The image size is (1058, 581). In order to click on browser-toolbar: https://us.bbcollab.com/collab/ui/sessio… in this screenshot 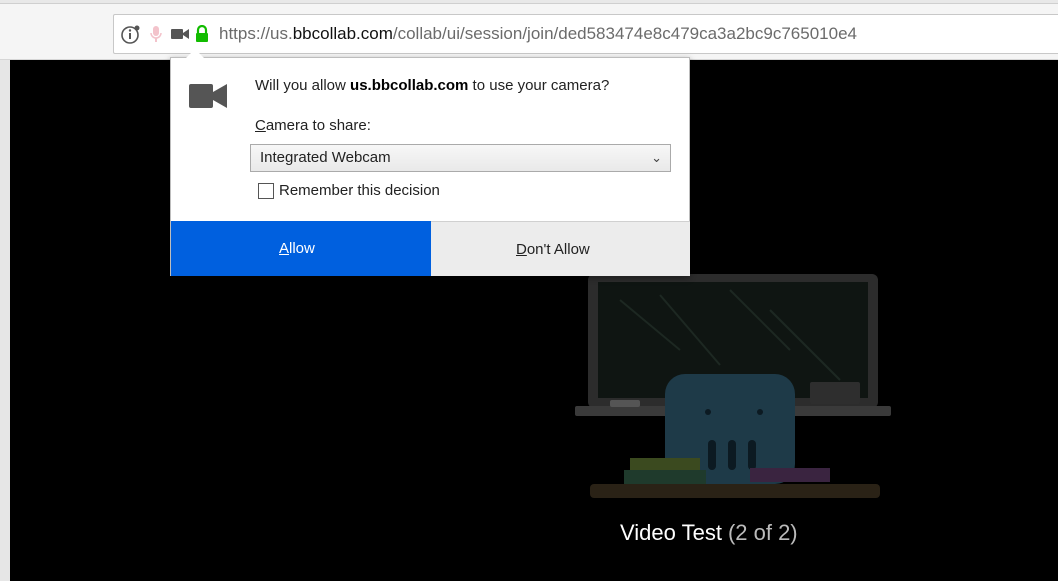, I will do `click(529, 32)`.